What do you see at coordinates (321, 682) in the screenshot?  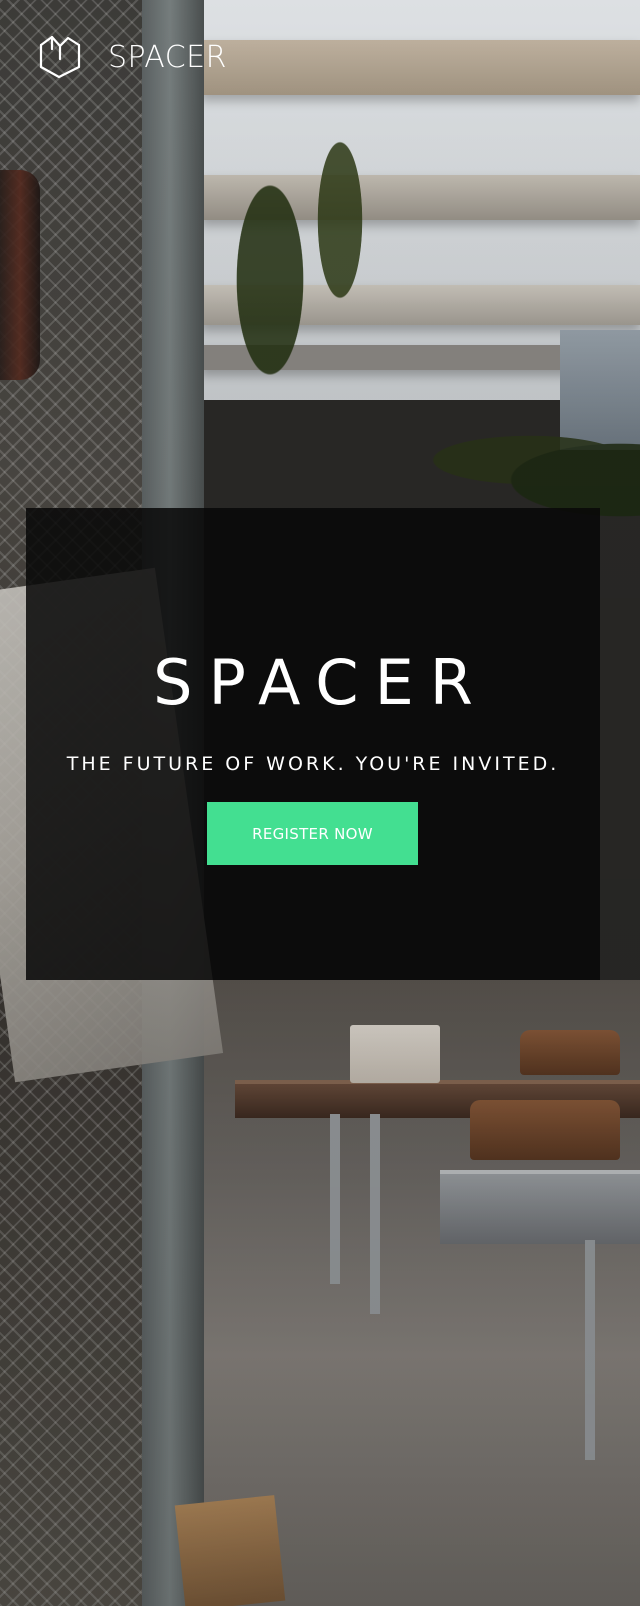 I see `hero-title: SPACER` at bounding box center [321, 682].